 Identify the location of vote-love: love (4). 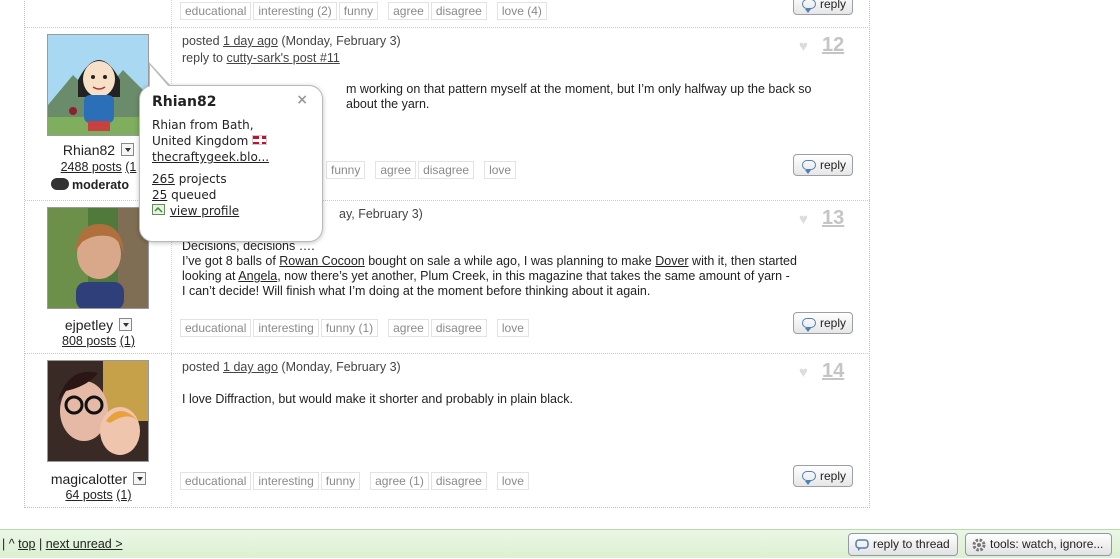
(521, 11).